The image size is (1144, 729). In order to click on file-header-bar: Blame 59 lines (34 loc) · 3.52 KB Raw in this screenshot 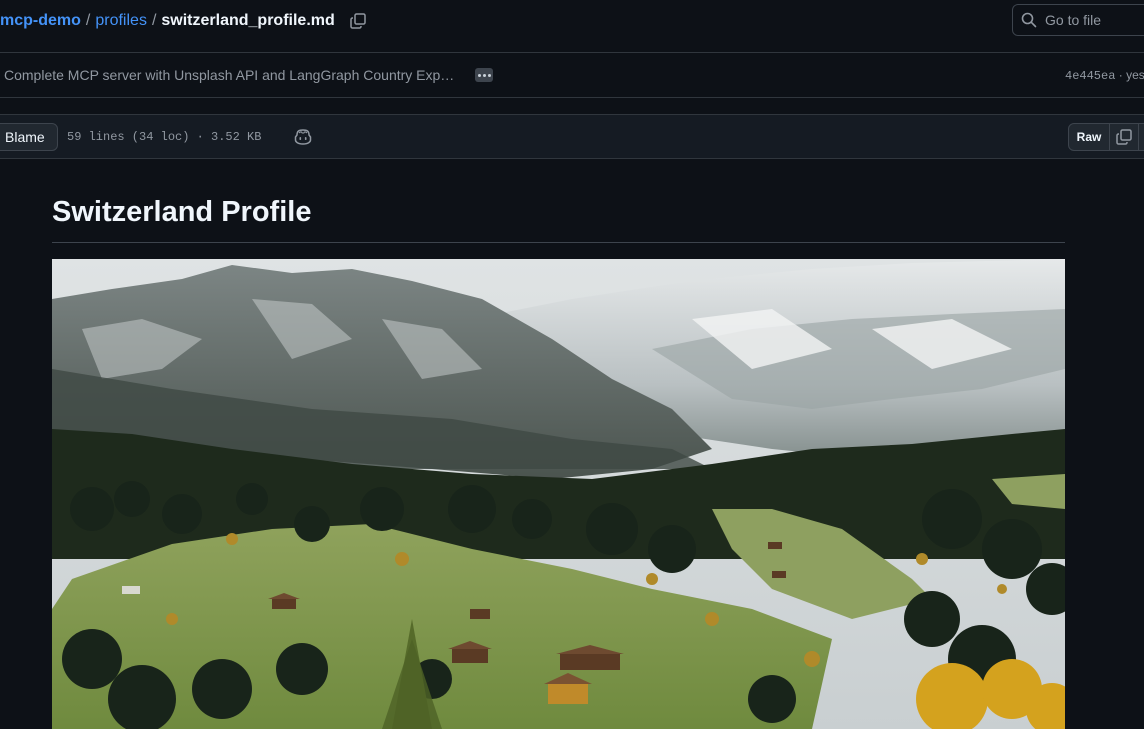, I will do `click(572, 136)`.